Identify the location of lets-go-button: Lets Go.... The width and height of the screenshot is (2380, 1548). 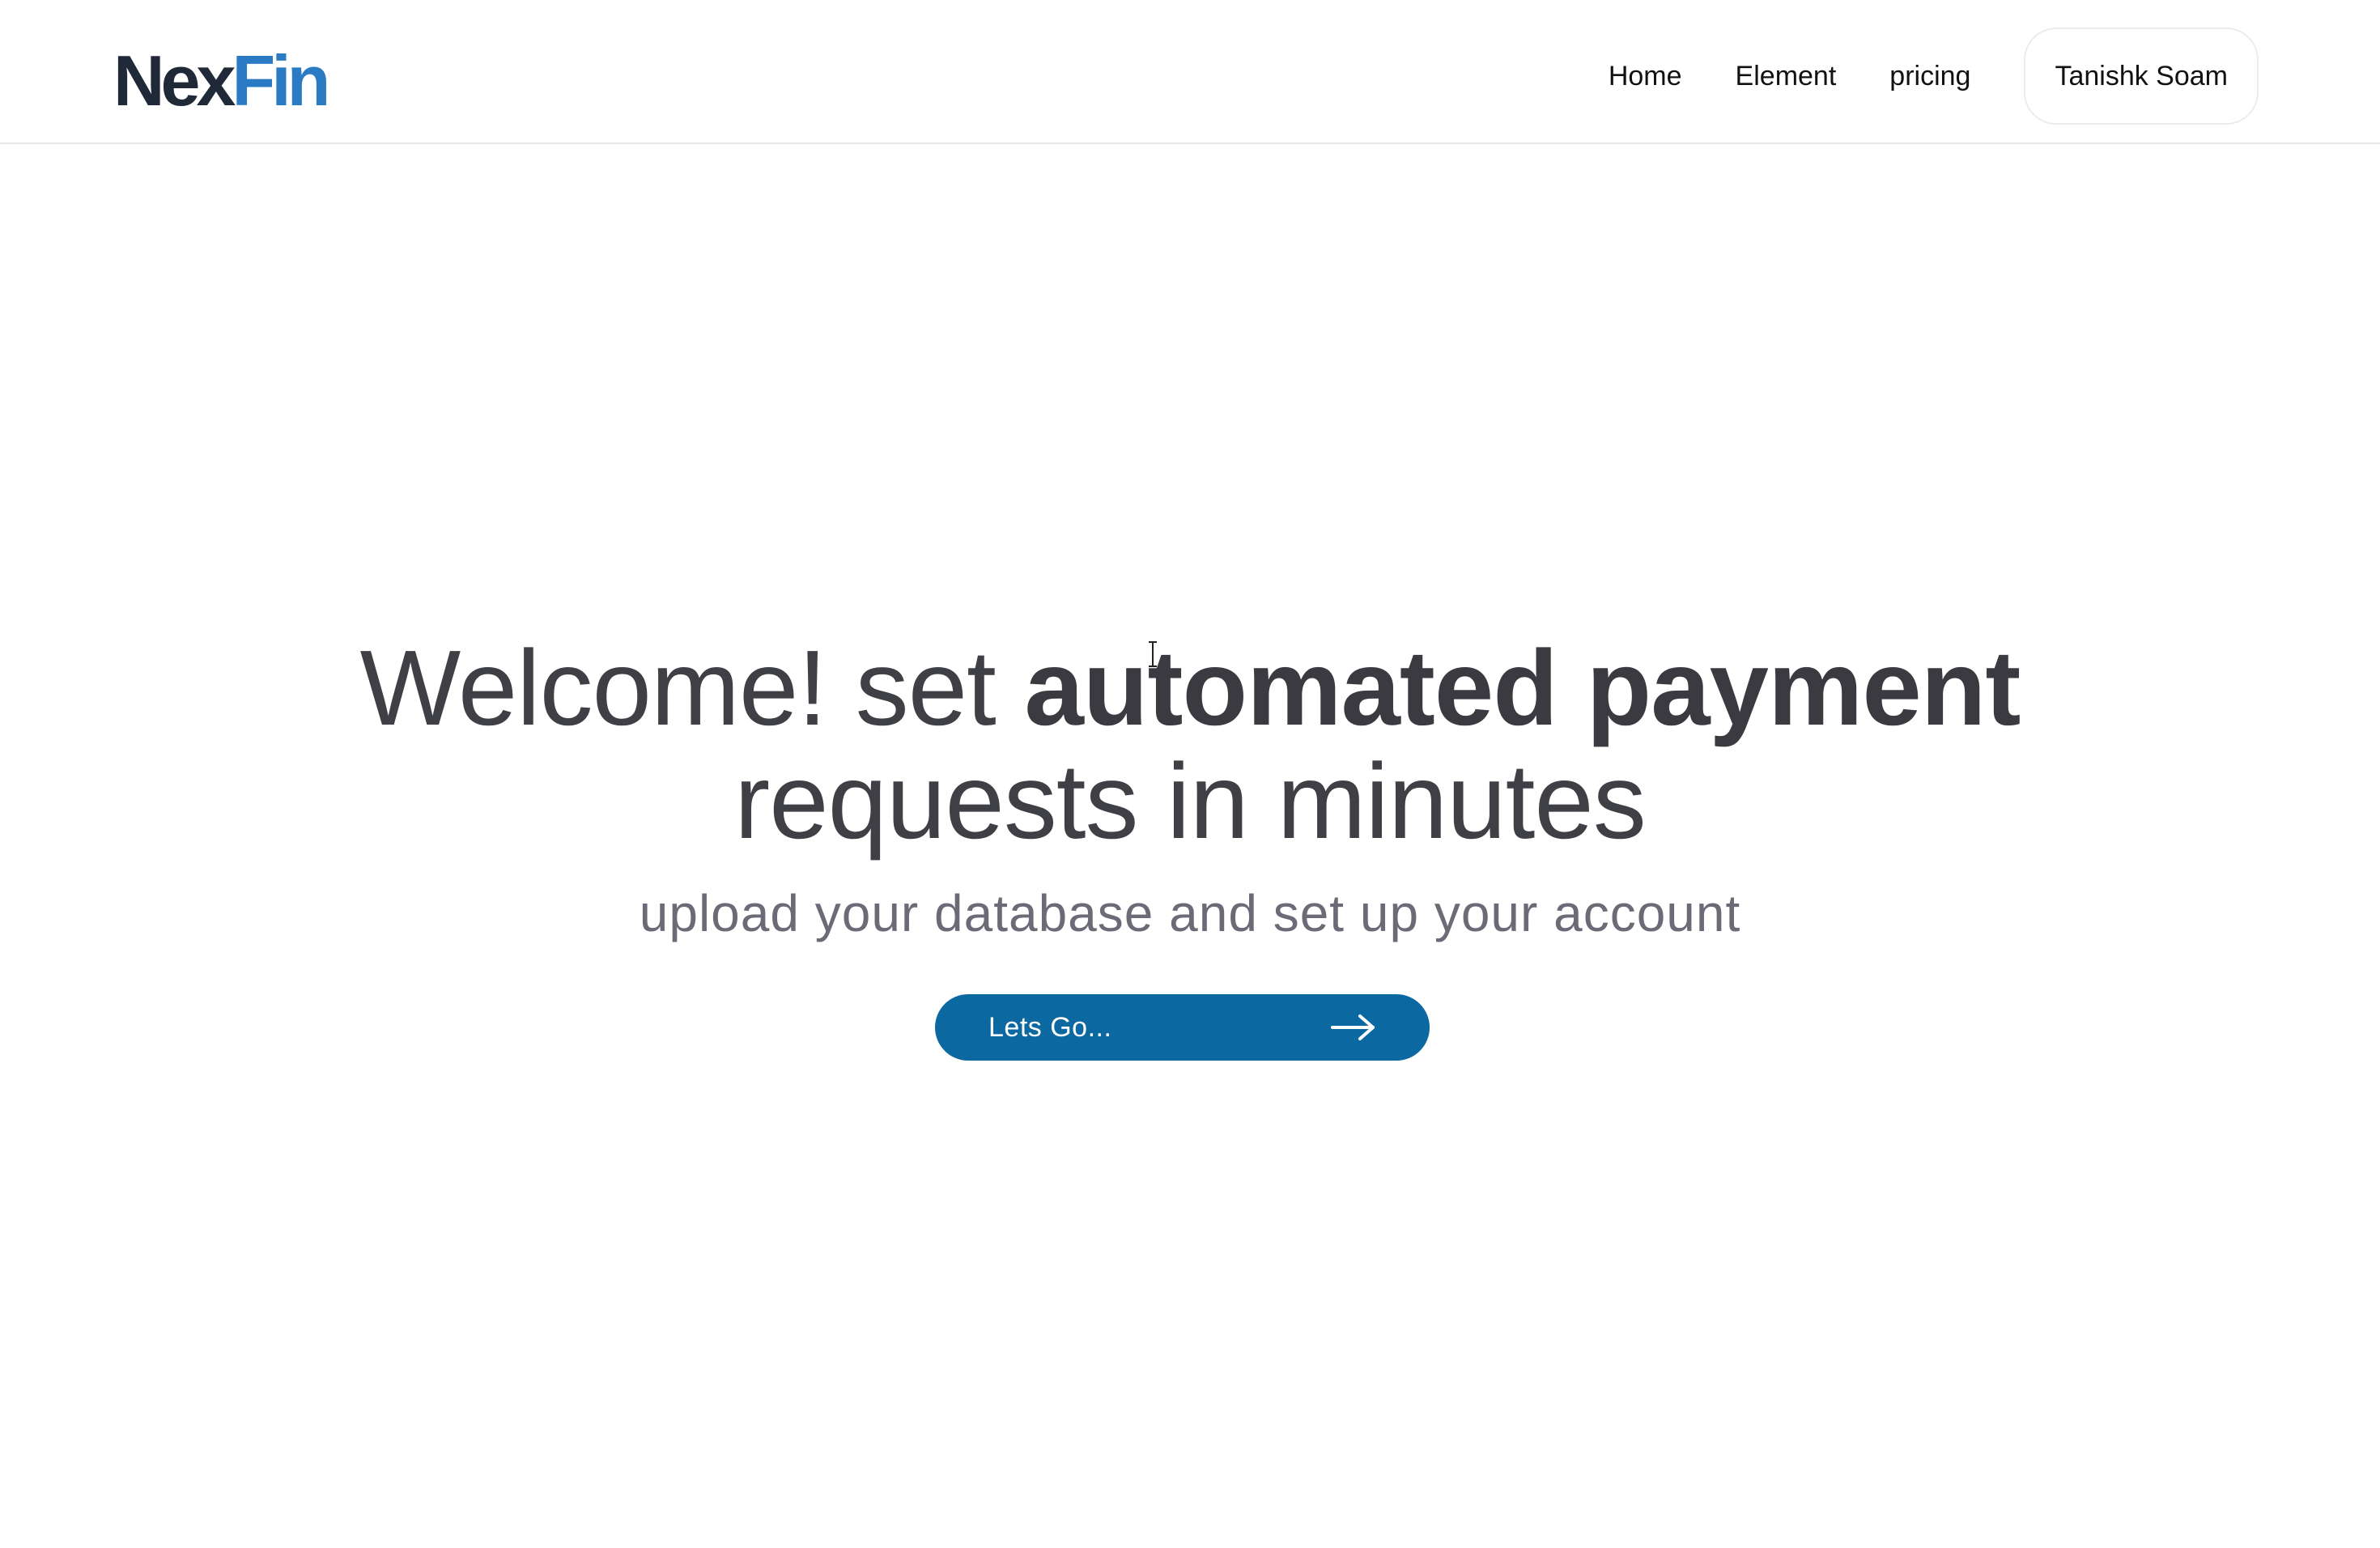
(1182, 1027).